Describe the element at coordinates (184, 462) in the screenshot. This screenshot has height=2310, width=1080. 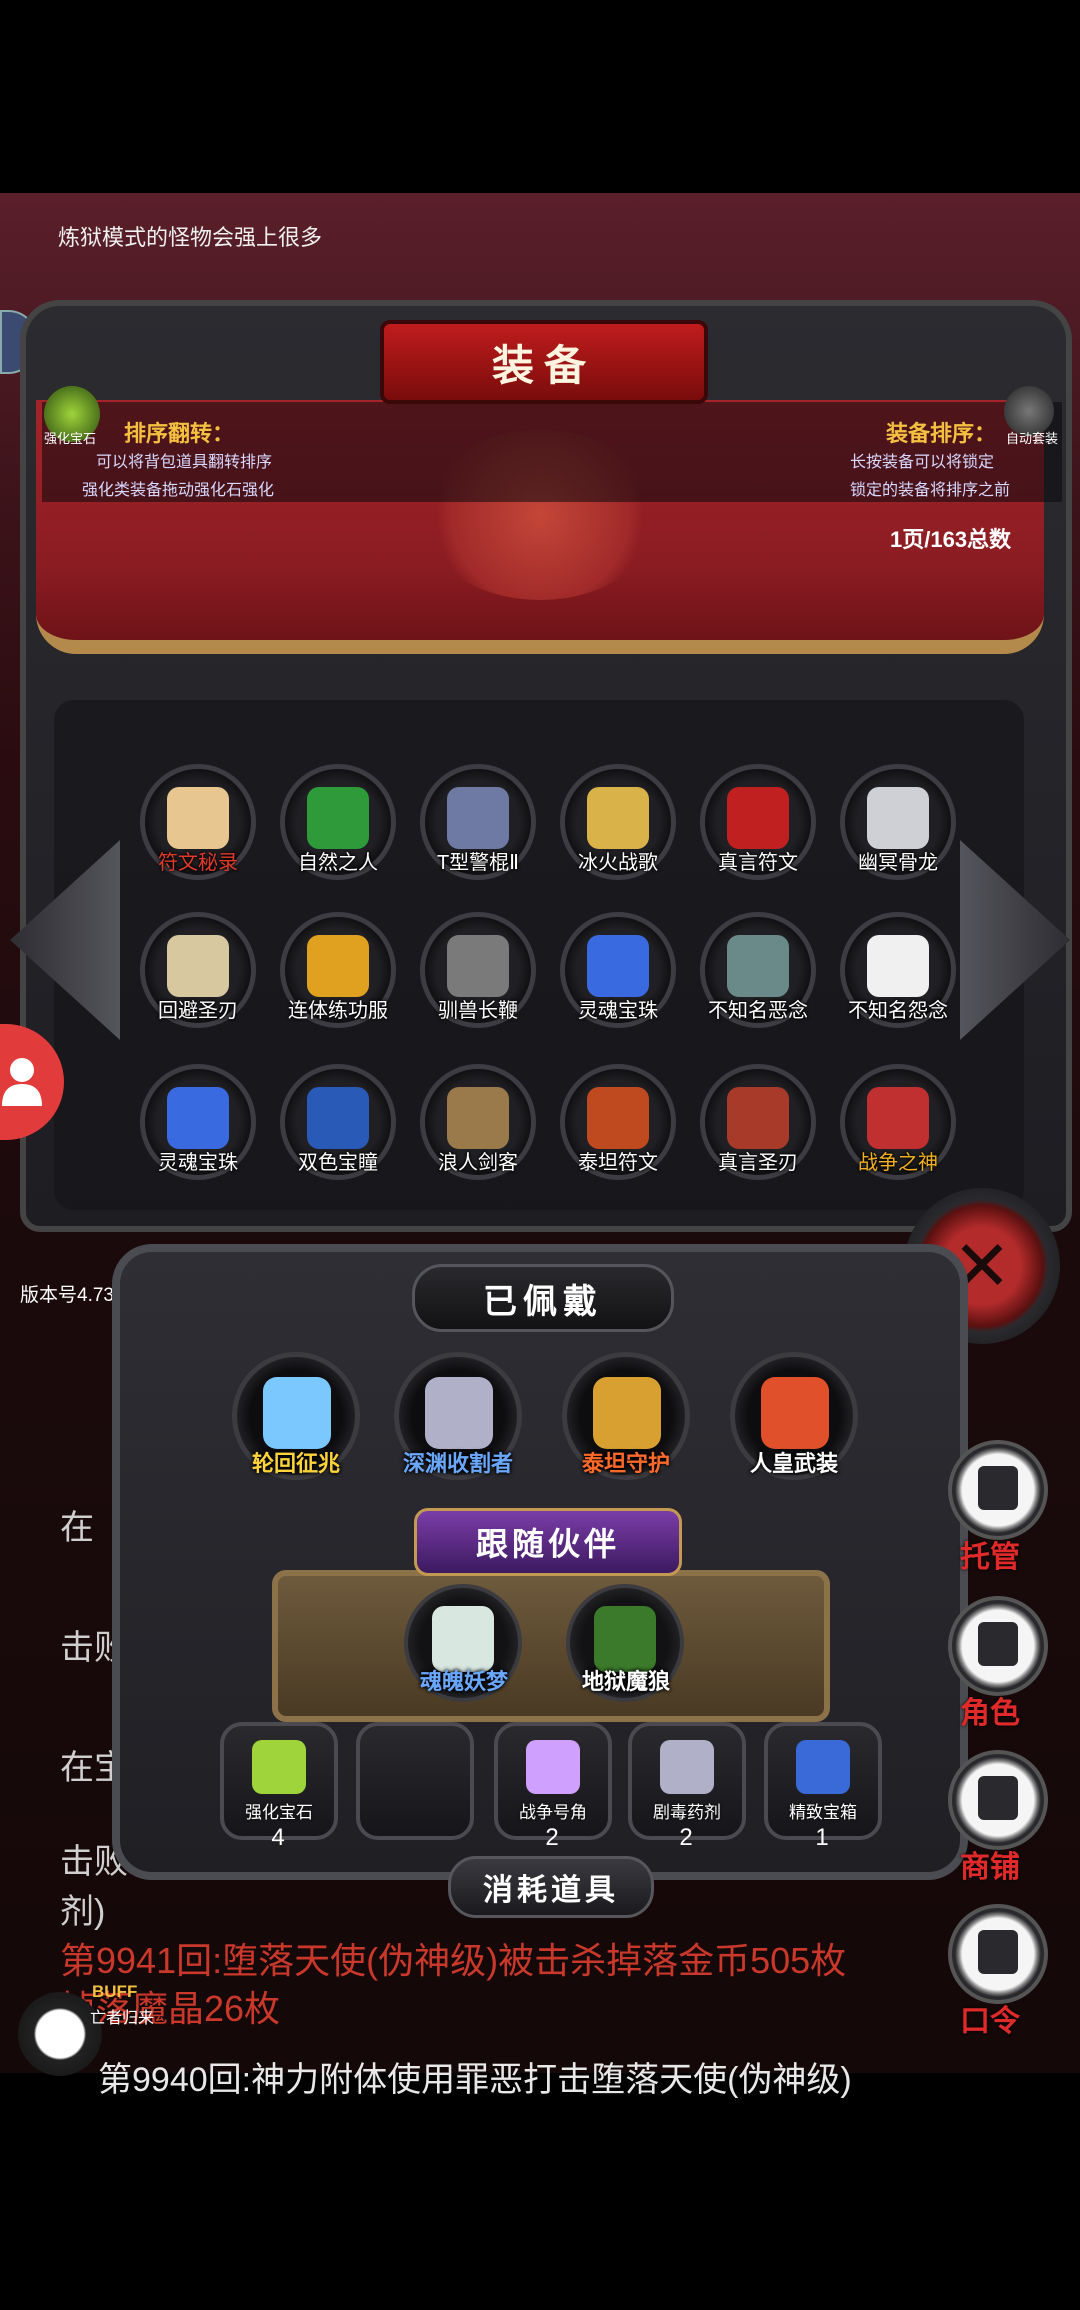
I see `sort-flip-desc-1: 可以将背包道具翻转排序` at that location.